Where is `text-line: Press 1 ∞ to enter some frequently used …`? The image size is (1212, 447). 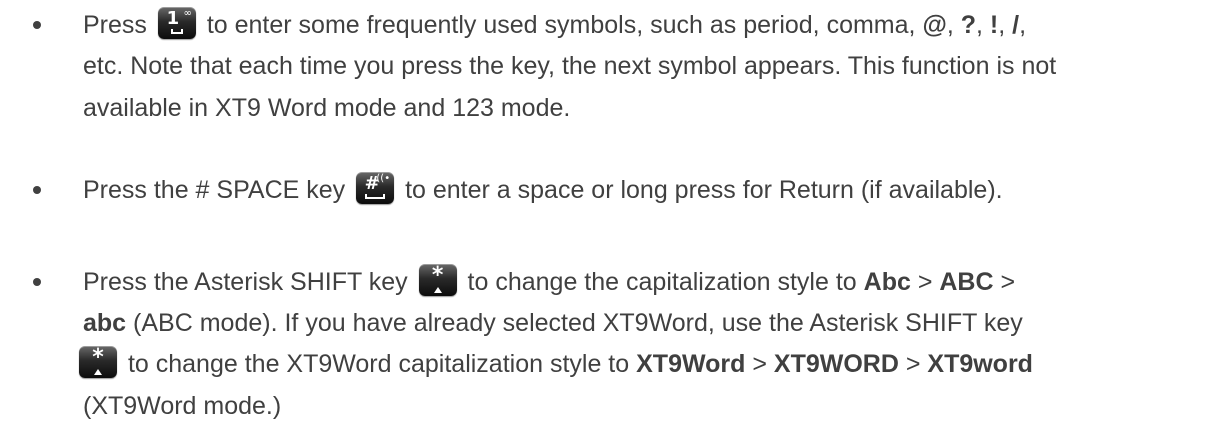 text-line: Press 1 ∞ to enter some frequently used … is located at coordinates (555, 24).